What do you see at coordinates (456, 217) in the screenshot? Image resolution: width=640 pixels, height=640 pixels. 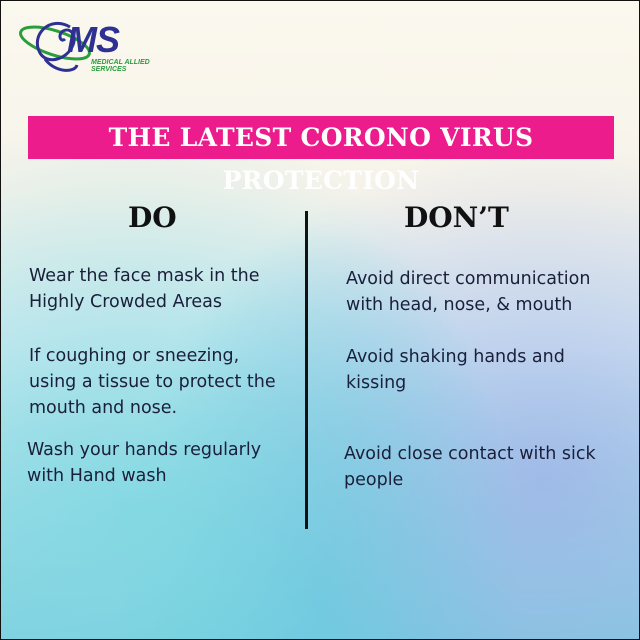 I see `dont-heading: DON’T` at bounding box center [456, 217].